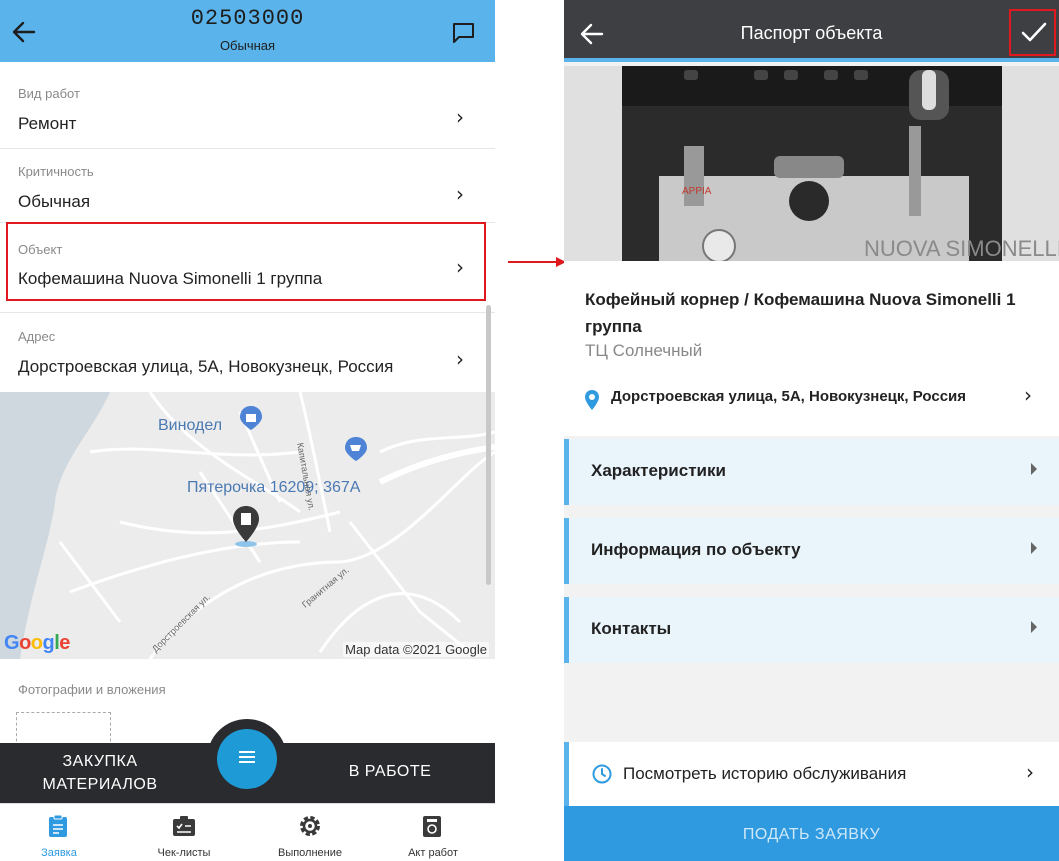 The width and height of the screenshot is (1059, 861). I want to click on request-priority: Обычная, so click(247, 45).